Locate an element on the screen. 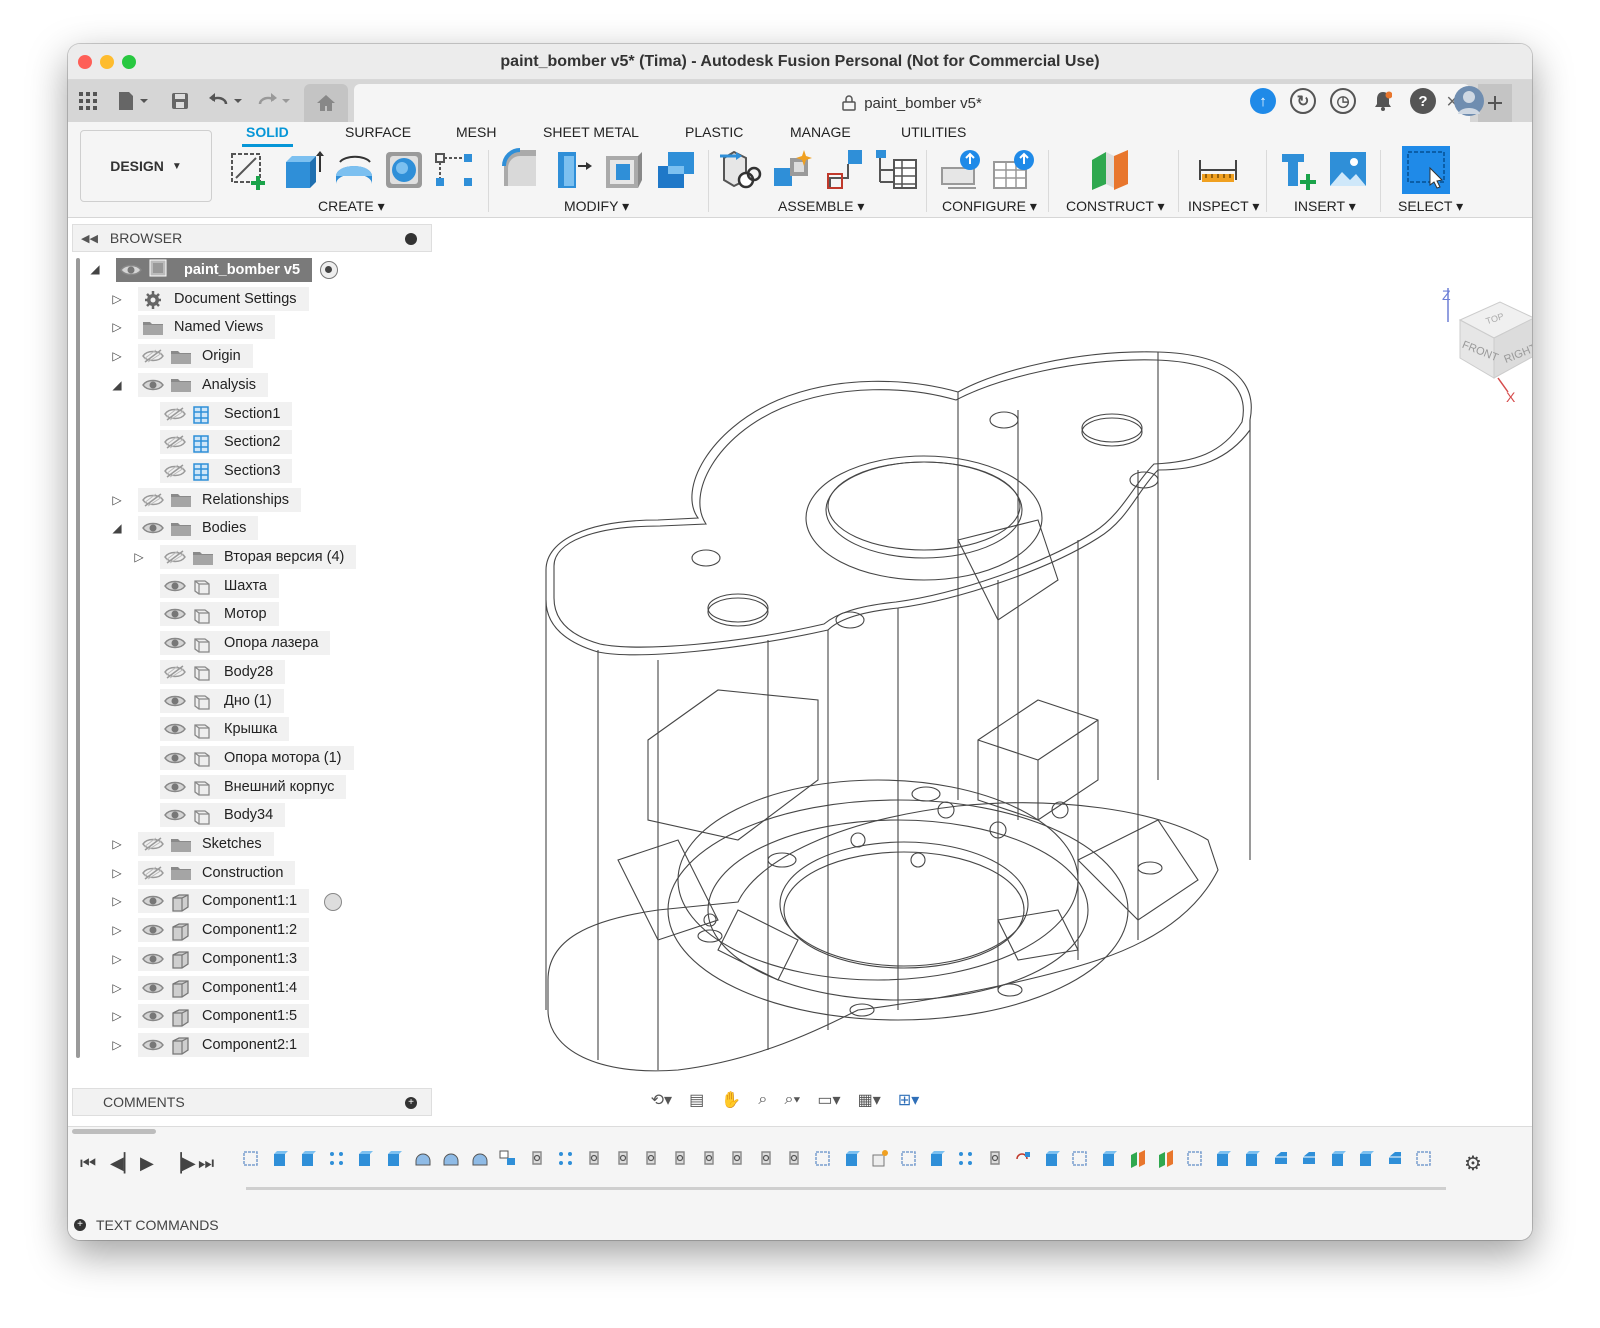 Image resolution: width=1600 pixels, height=1328 pixels. chamfer-icon is located at coordinates (624, 170).